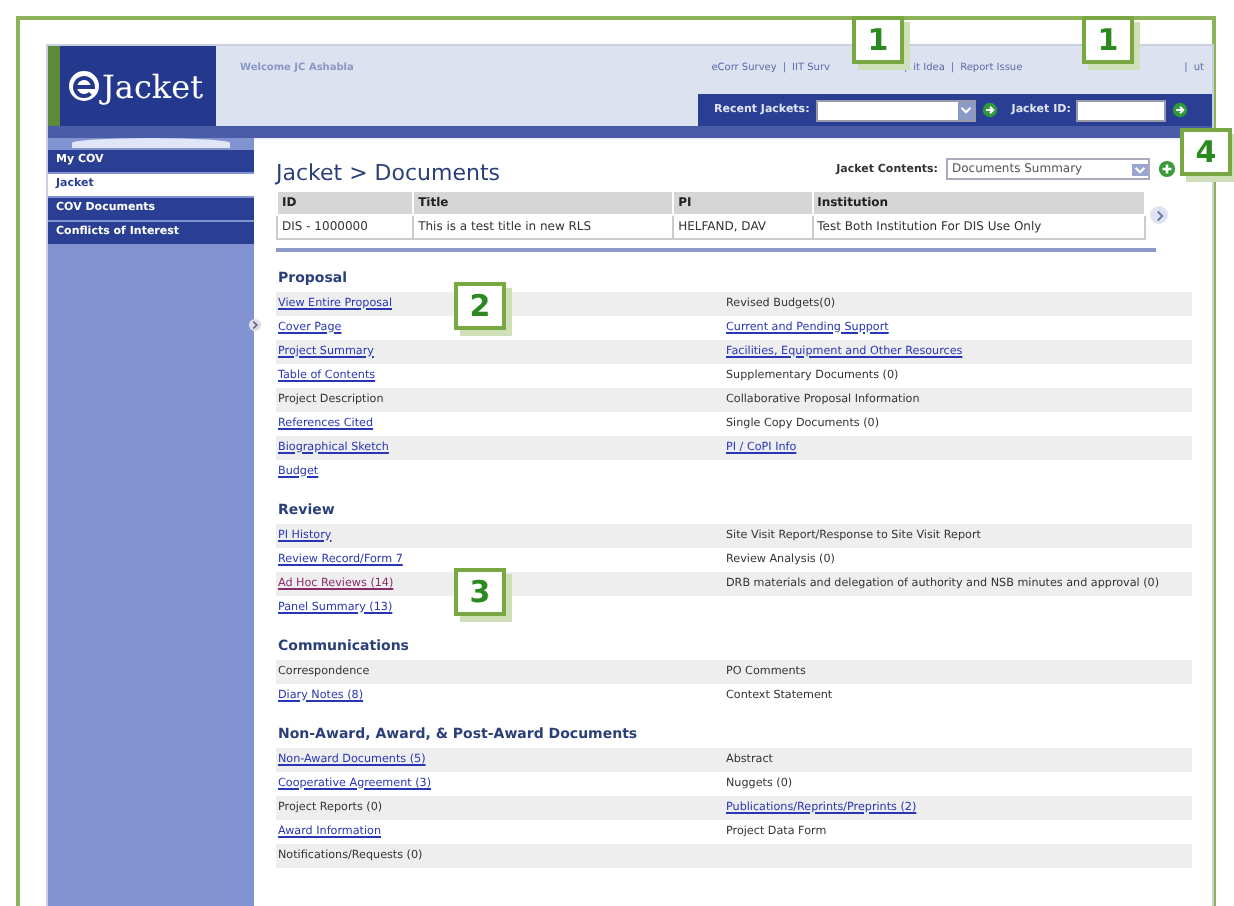  Describe the element at coordinates (388, 172) in the screenshot. I see `page-title: Jacket > Documents` at that location.